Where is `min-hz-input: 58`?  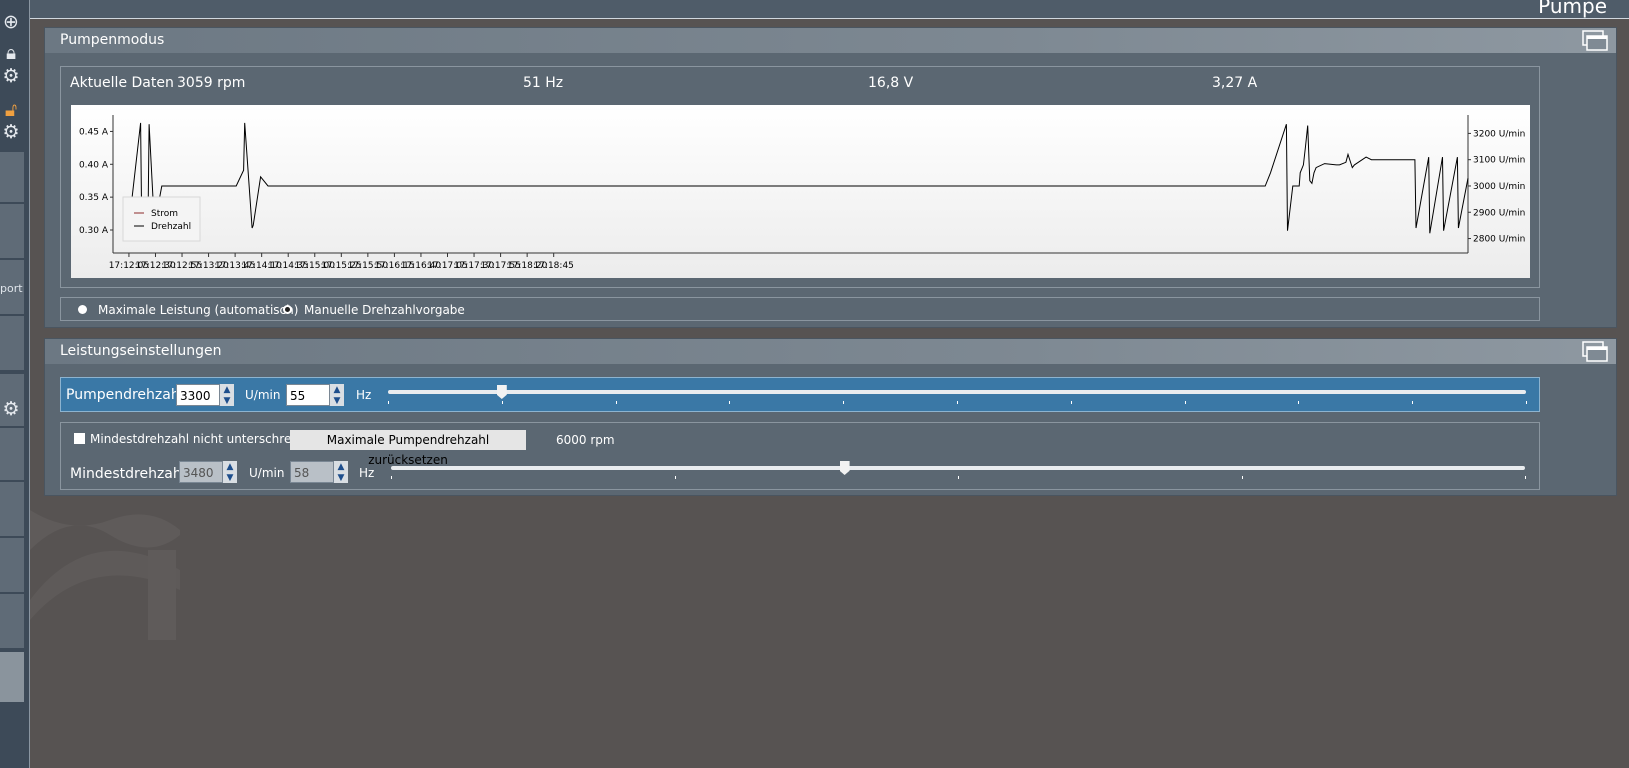 min-hz-input: 58 is located at coordinates (312, 472).